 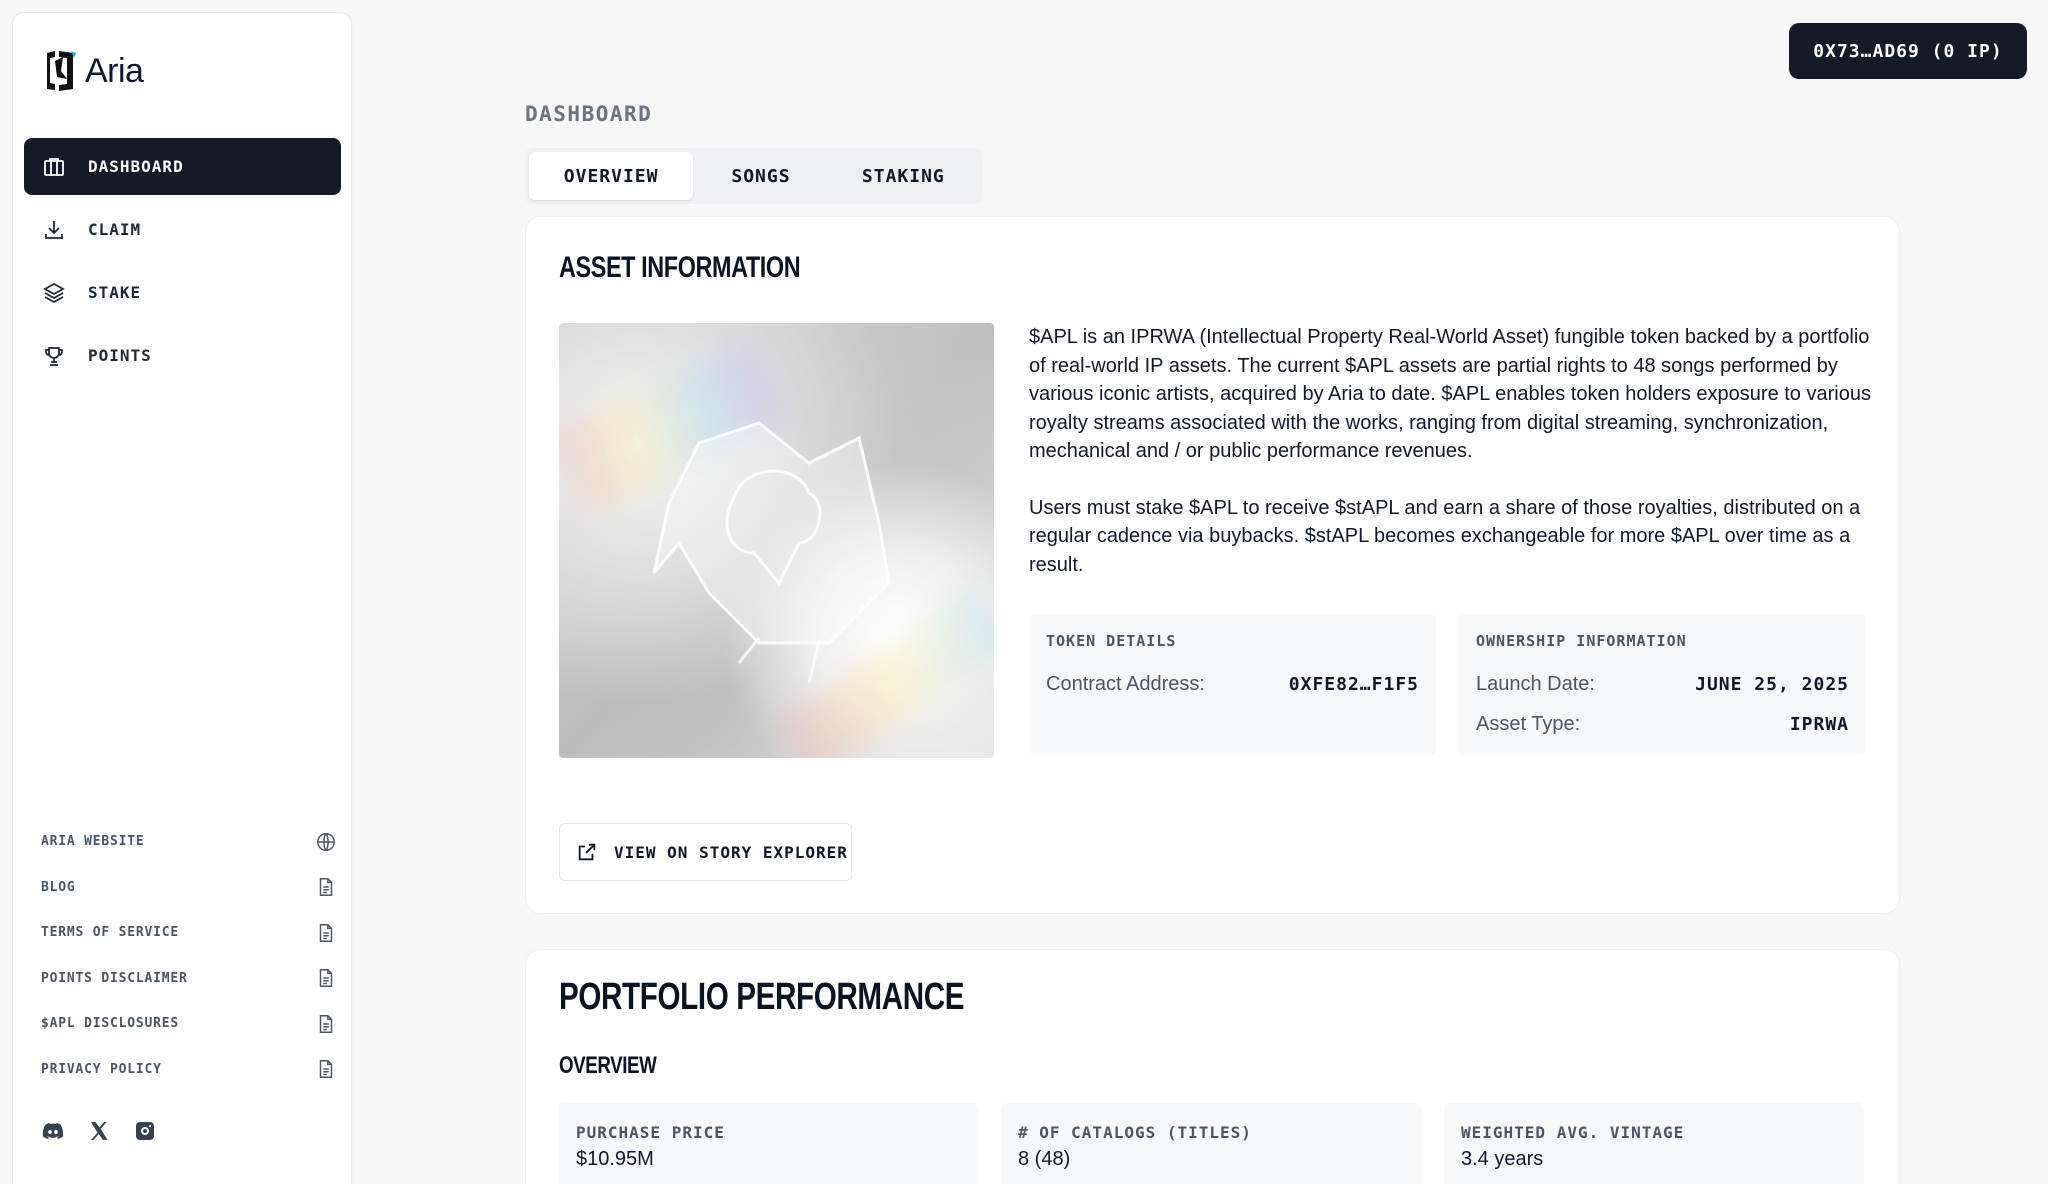 I want to click on contract-address-value: 0XFE82…F1F5, so click(x=1354, y=684).